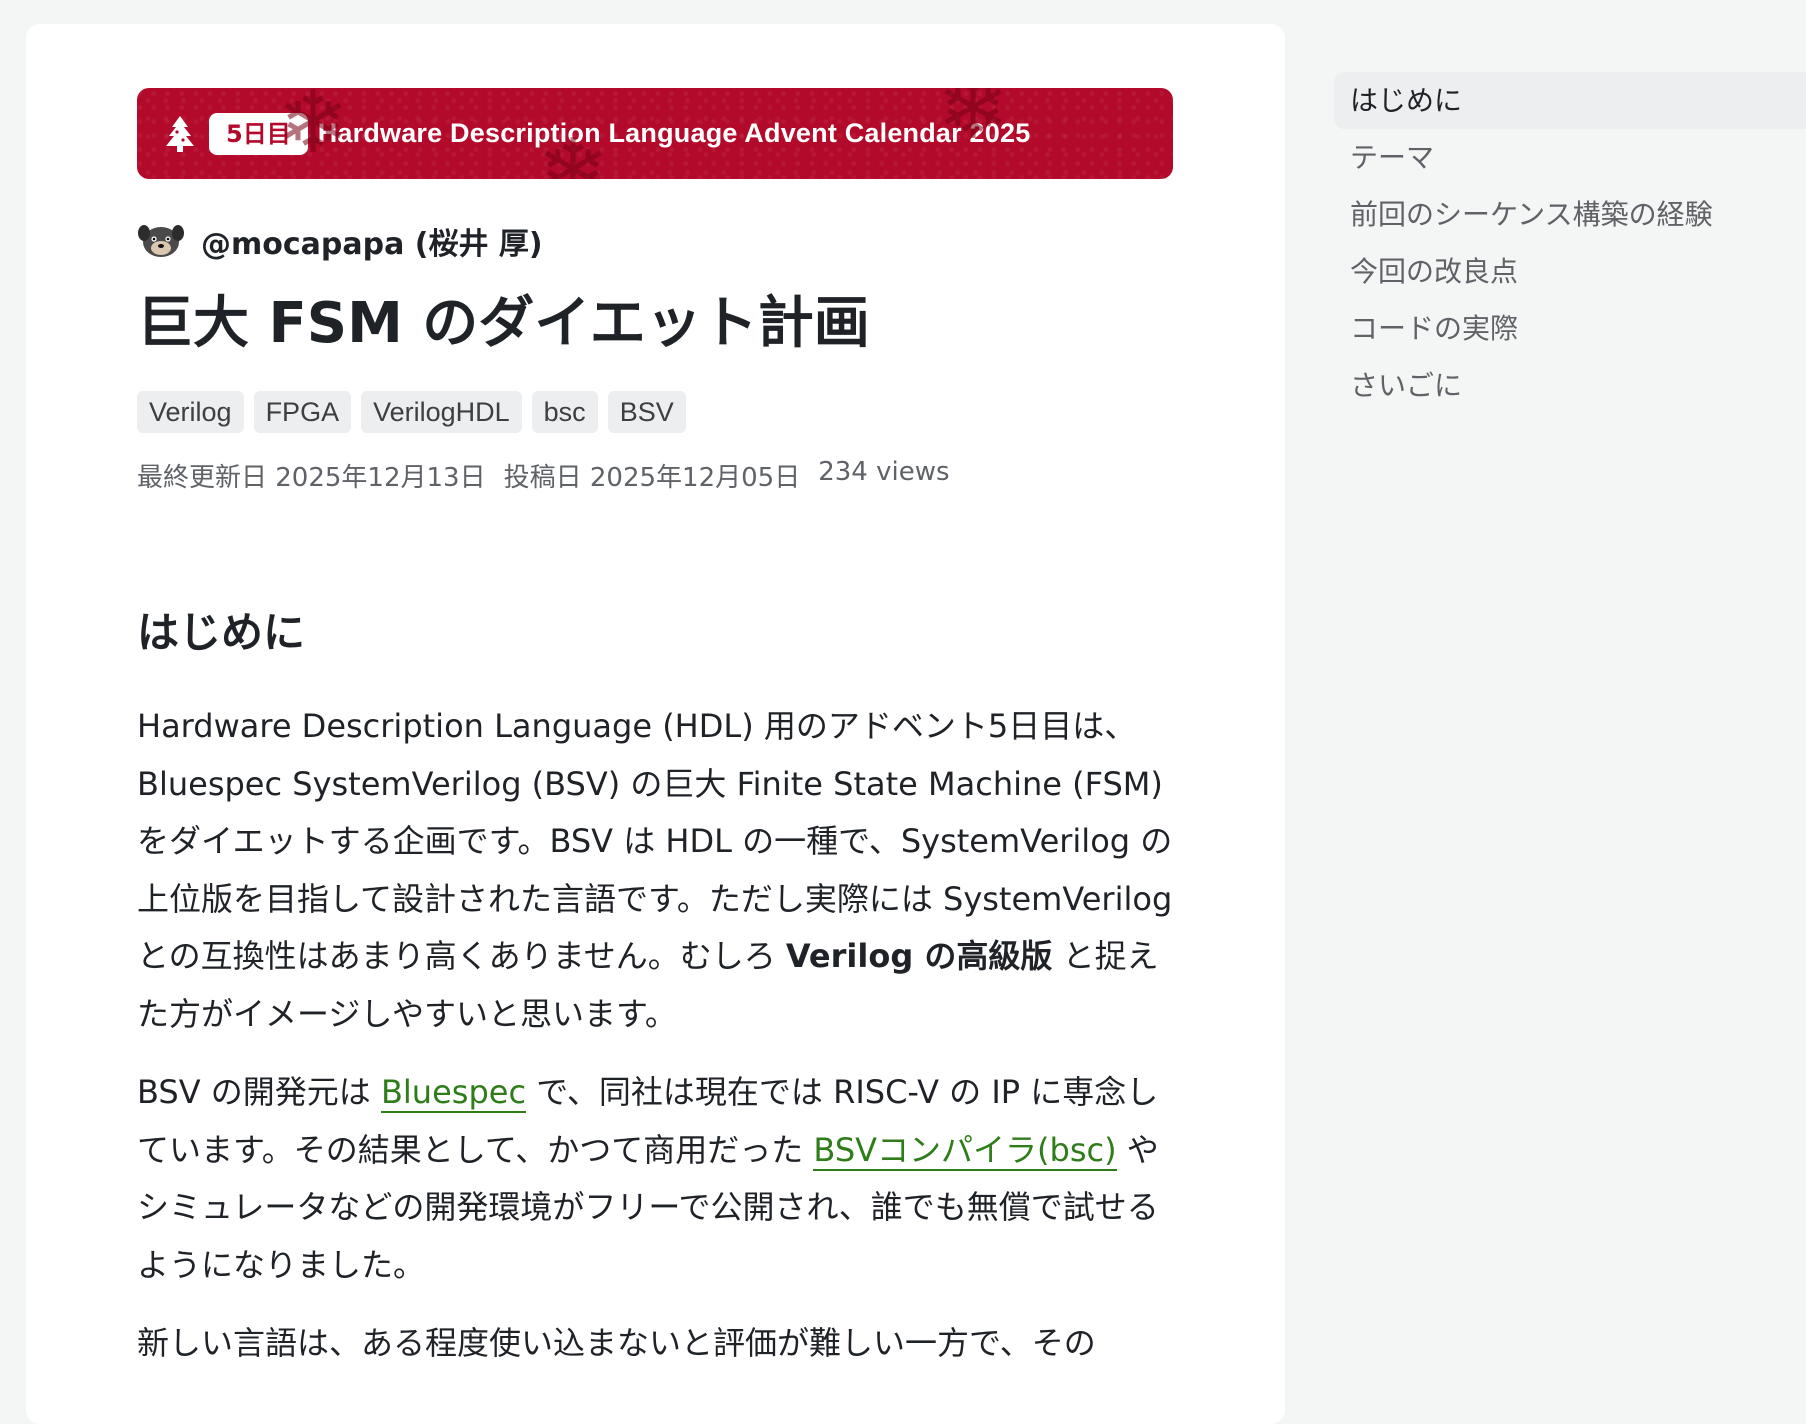 This screenshot has height=1424, width=1806. Describe the element at coordinates (1570, 328) in the screenshot. I see `toc-item-code: コードの実際` at that location.